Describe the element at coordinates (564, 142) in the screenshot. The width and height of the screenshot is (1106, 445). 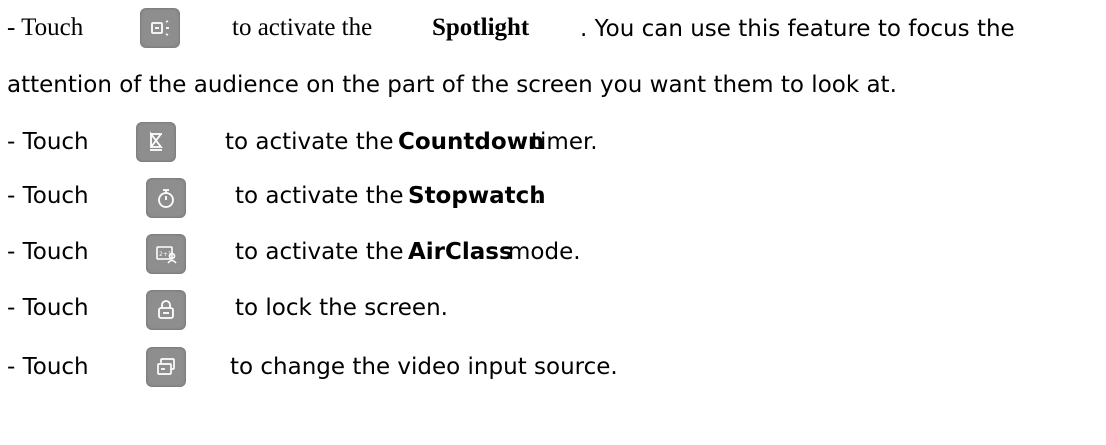
I see `instruction-text: timer.` at that location.